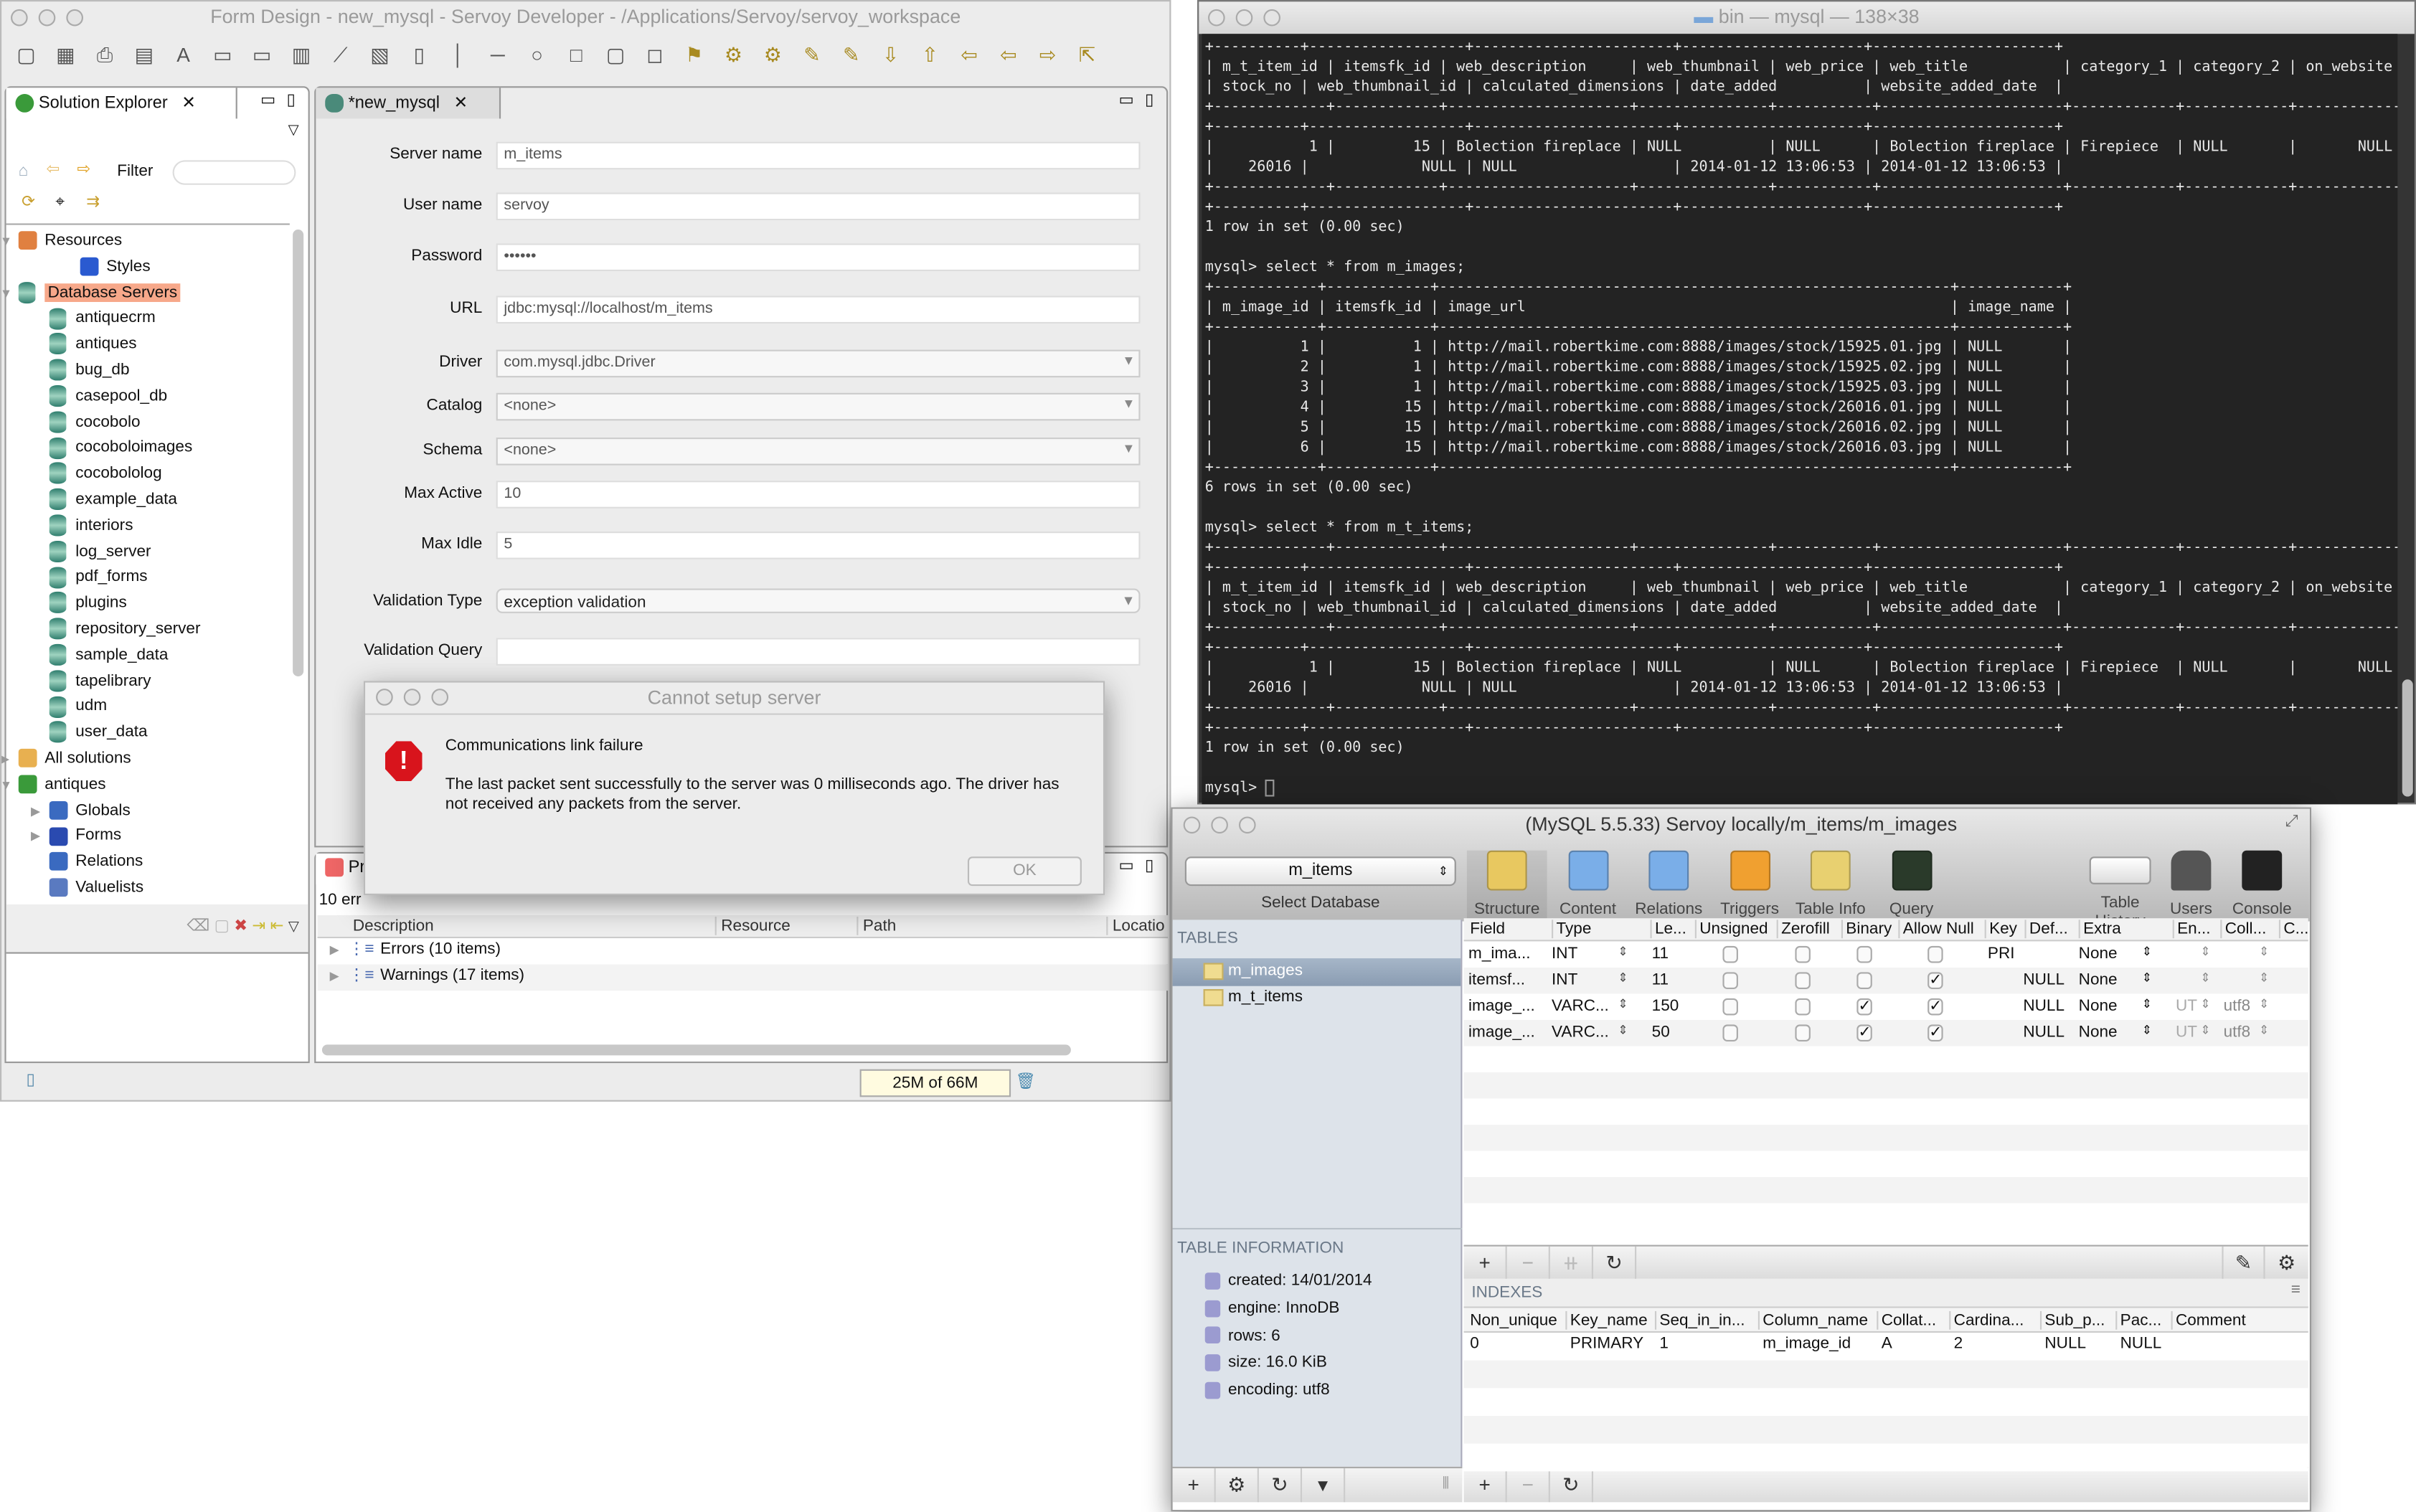 The height and width of the screenshot is (1512, 2416). I want to click on allow-null-checkbox, so click(1935, 954).